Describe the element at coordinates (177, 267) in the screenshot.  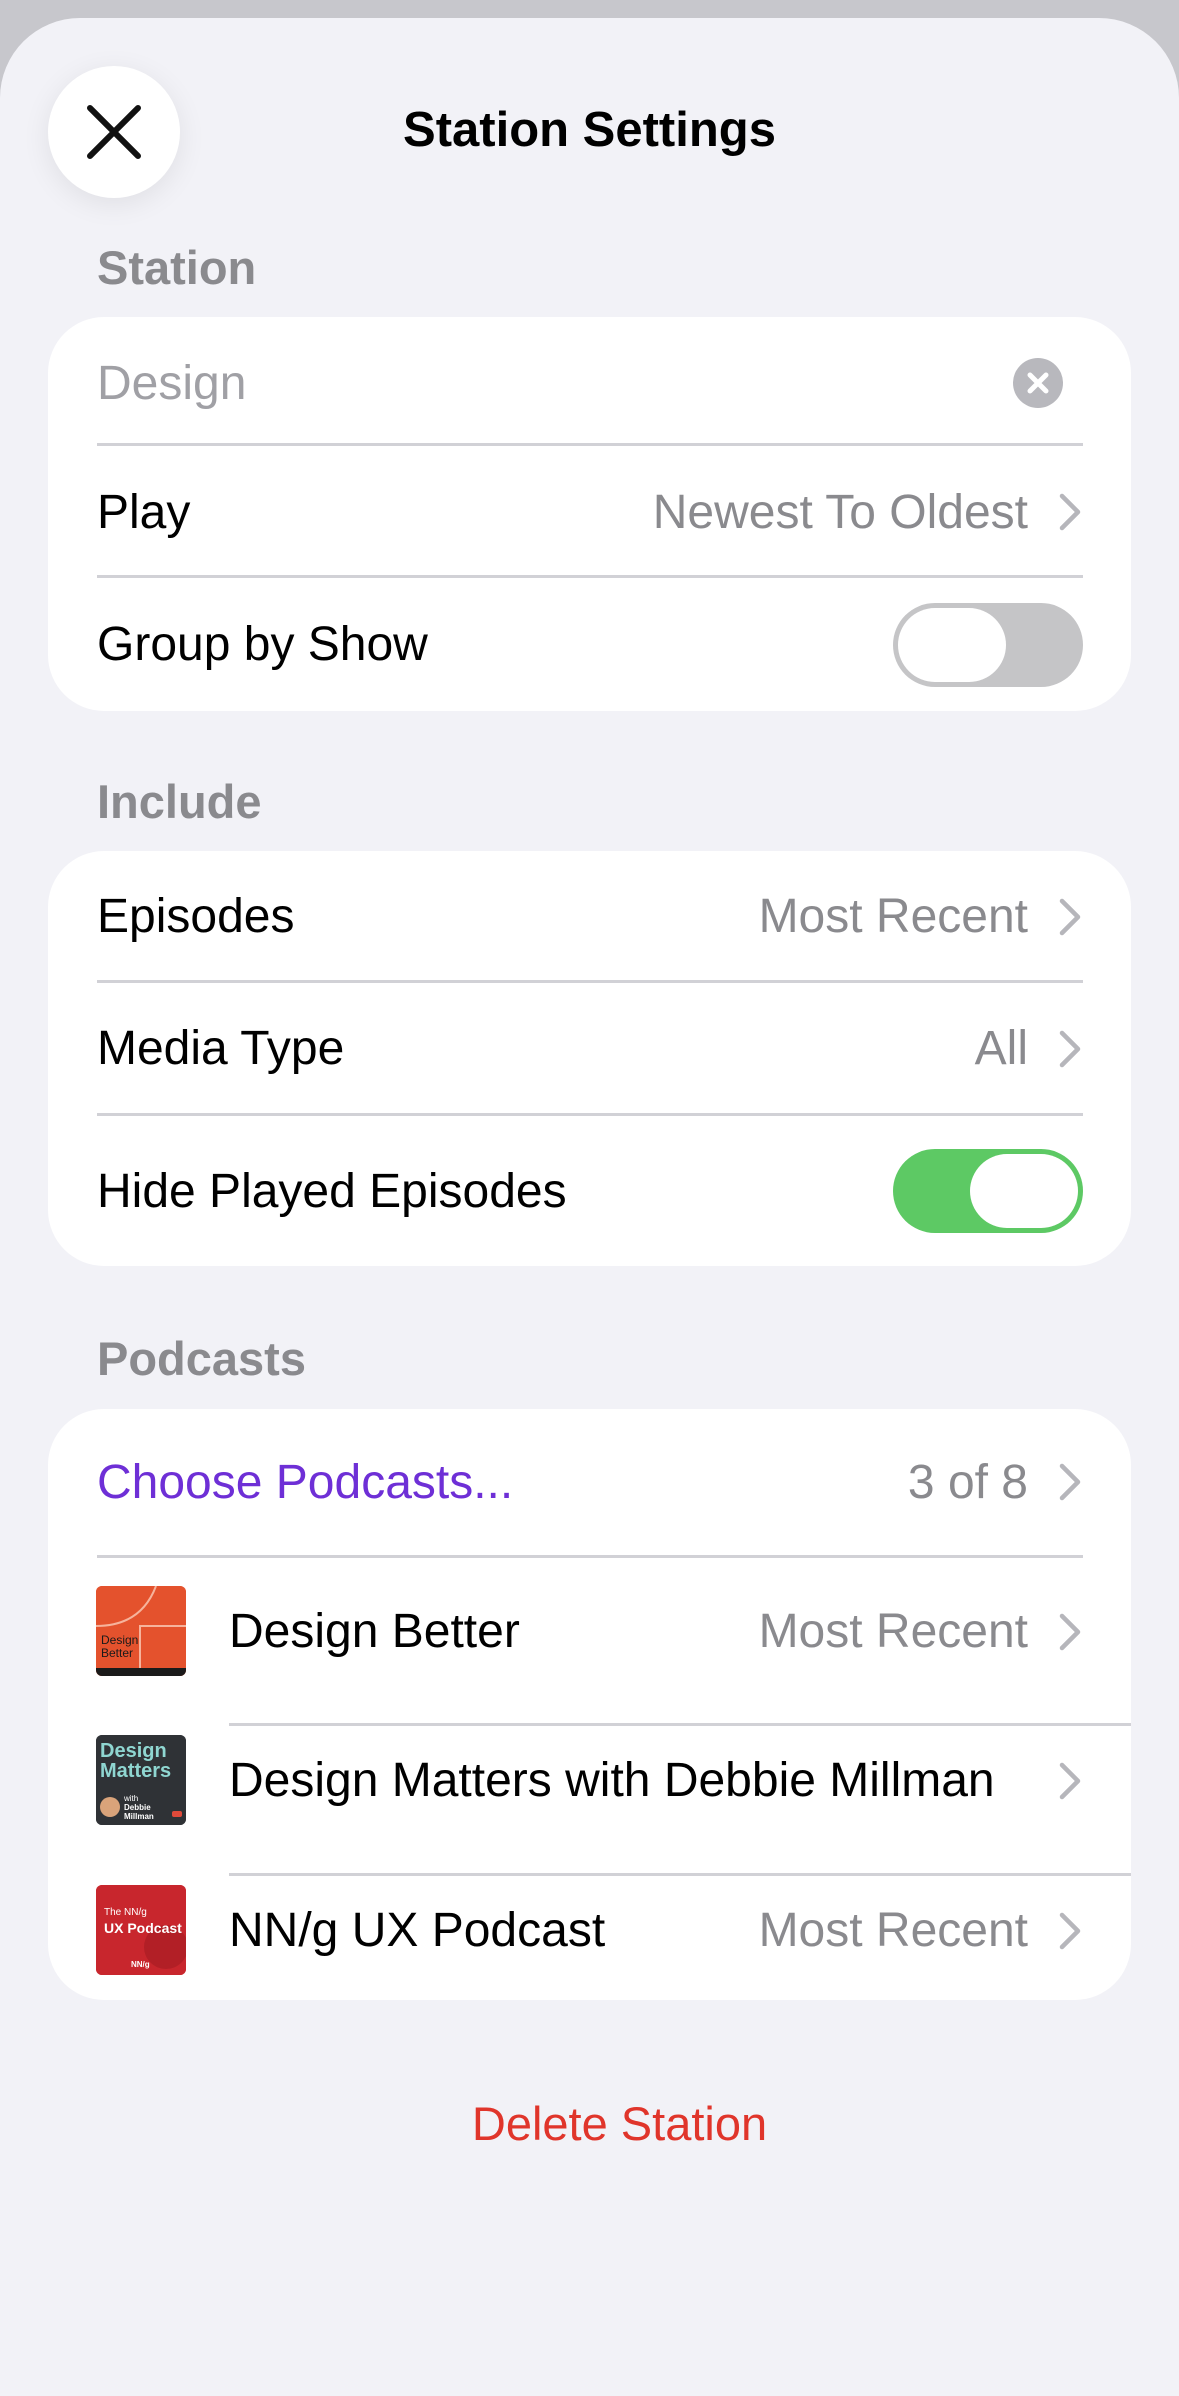
I see `section-header-station: Station` at that location.